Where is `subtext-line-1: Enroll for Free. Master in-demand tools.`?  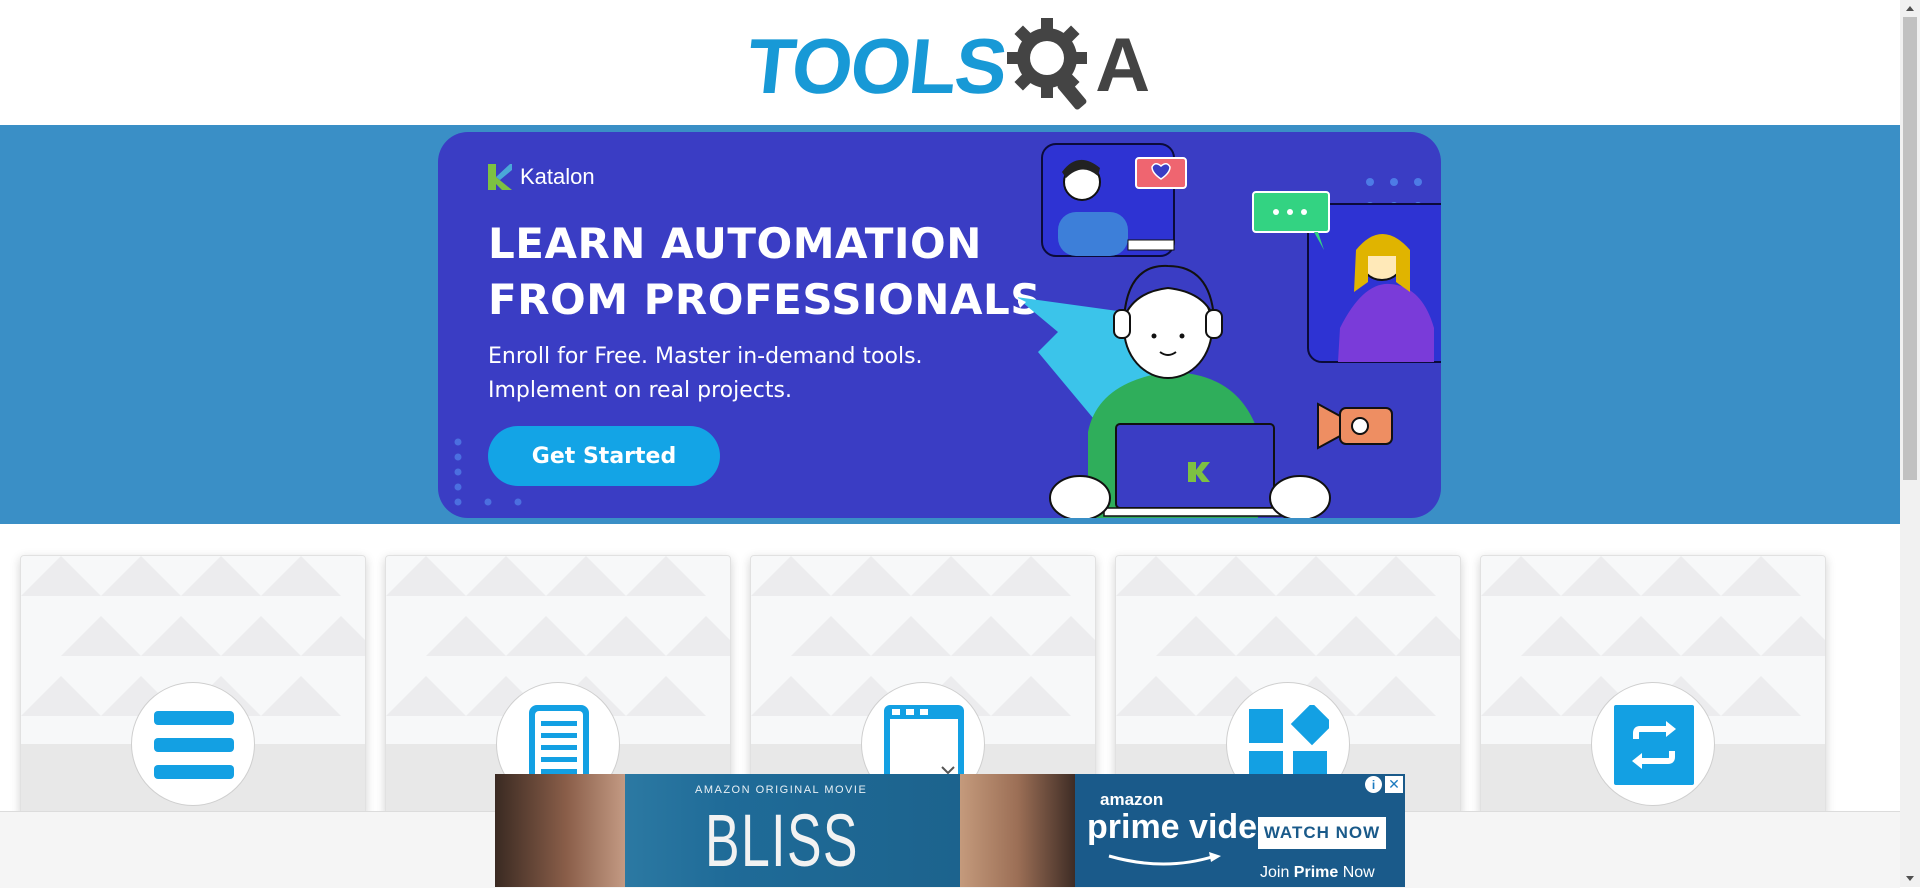
subtext-line-1: Enroll for Free. Master in-demand tools. is located at coordinates (705, 356).